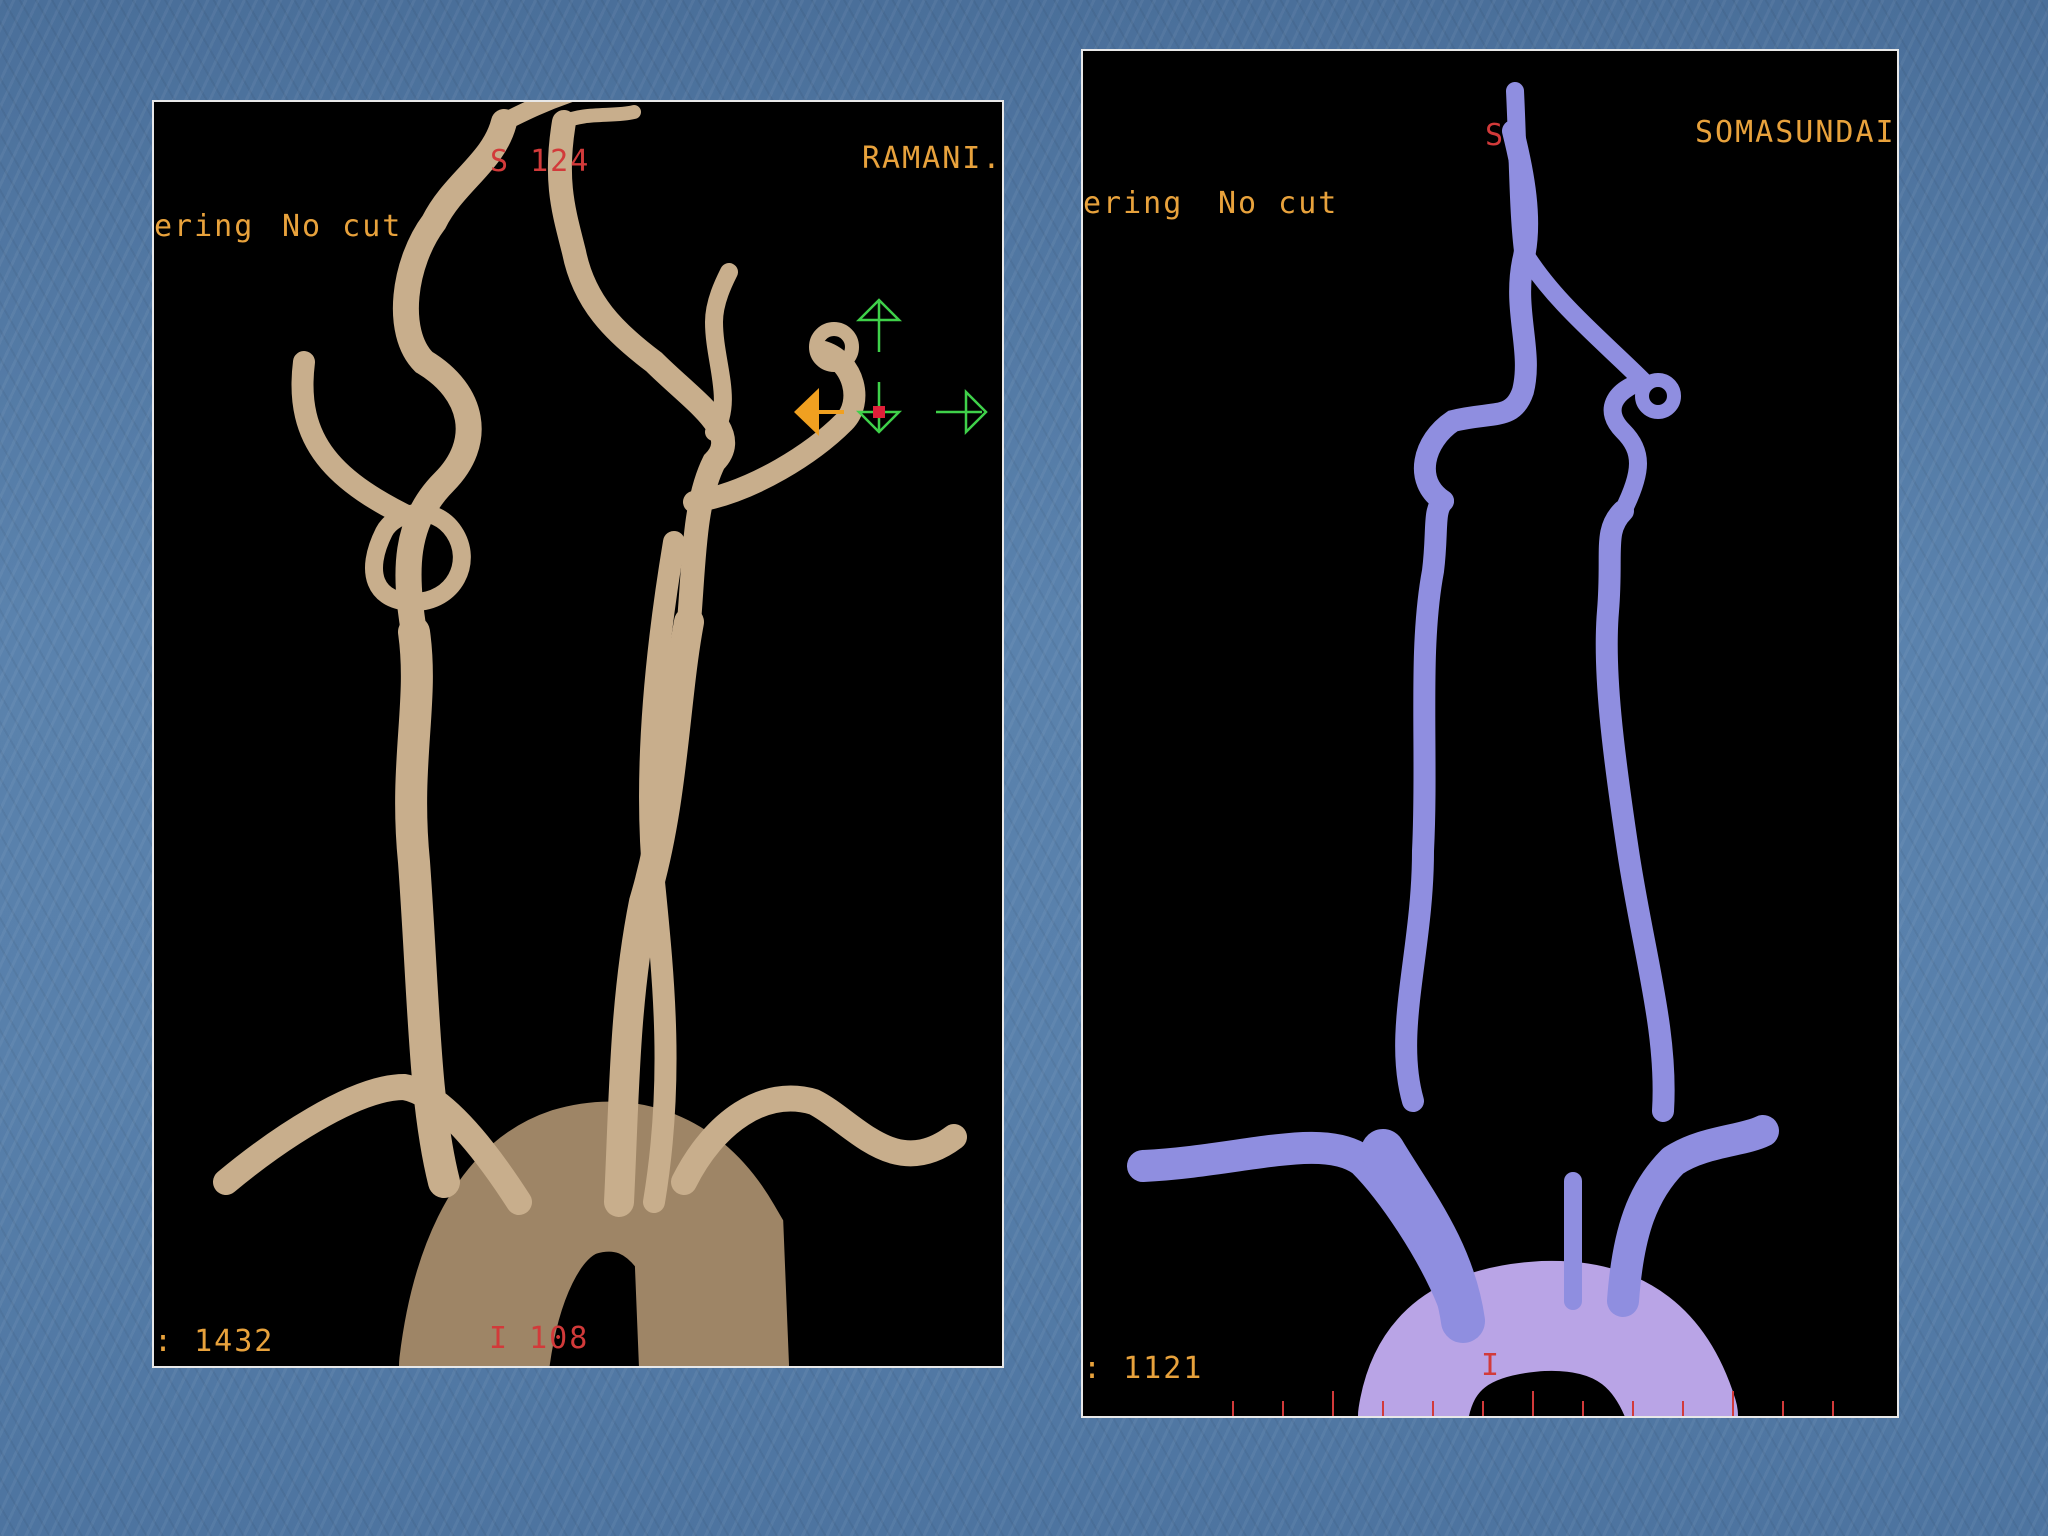 The height and width of the screenshot is (1536, 2048). What do you see at coordinates (1491, 1365) in the screenshot?
I see `right-orientation-bottom: I` at bounding box center [1491, 1365].